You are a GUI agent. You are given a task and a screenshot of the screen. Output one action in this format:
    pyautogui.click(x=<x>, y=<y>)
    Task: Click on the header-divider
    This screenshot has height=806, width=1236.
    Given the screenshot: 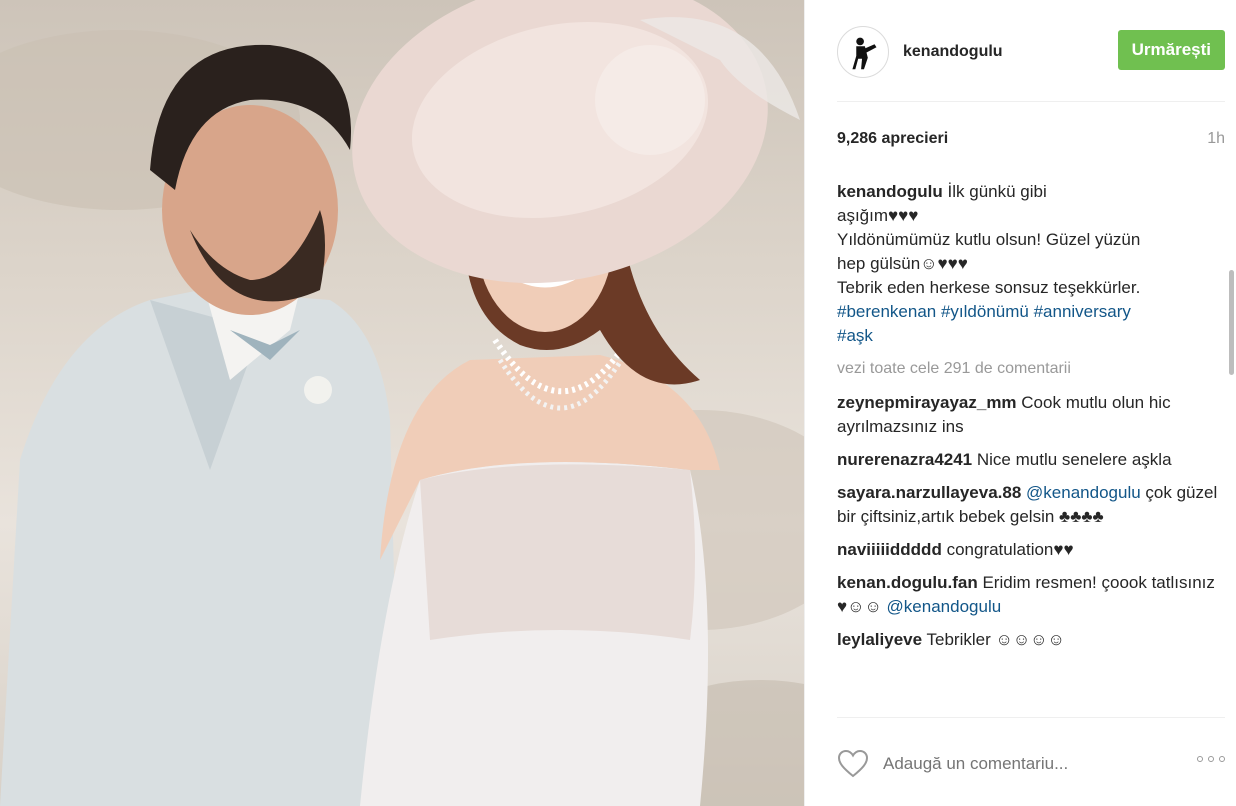 What is the action you would take?
    pyautogui.click(x=1031, y=101)
    